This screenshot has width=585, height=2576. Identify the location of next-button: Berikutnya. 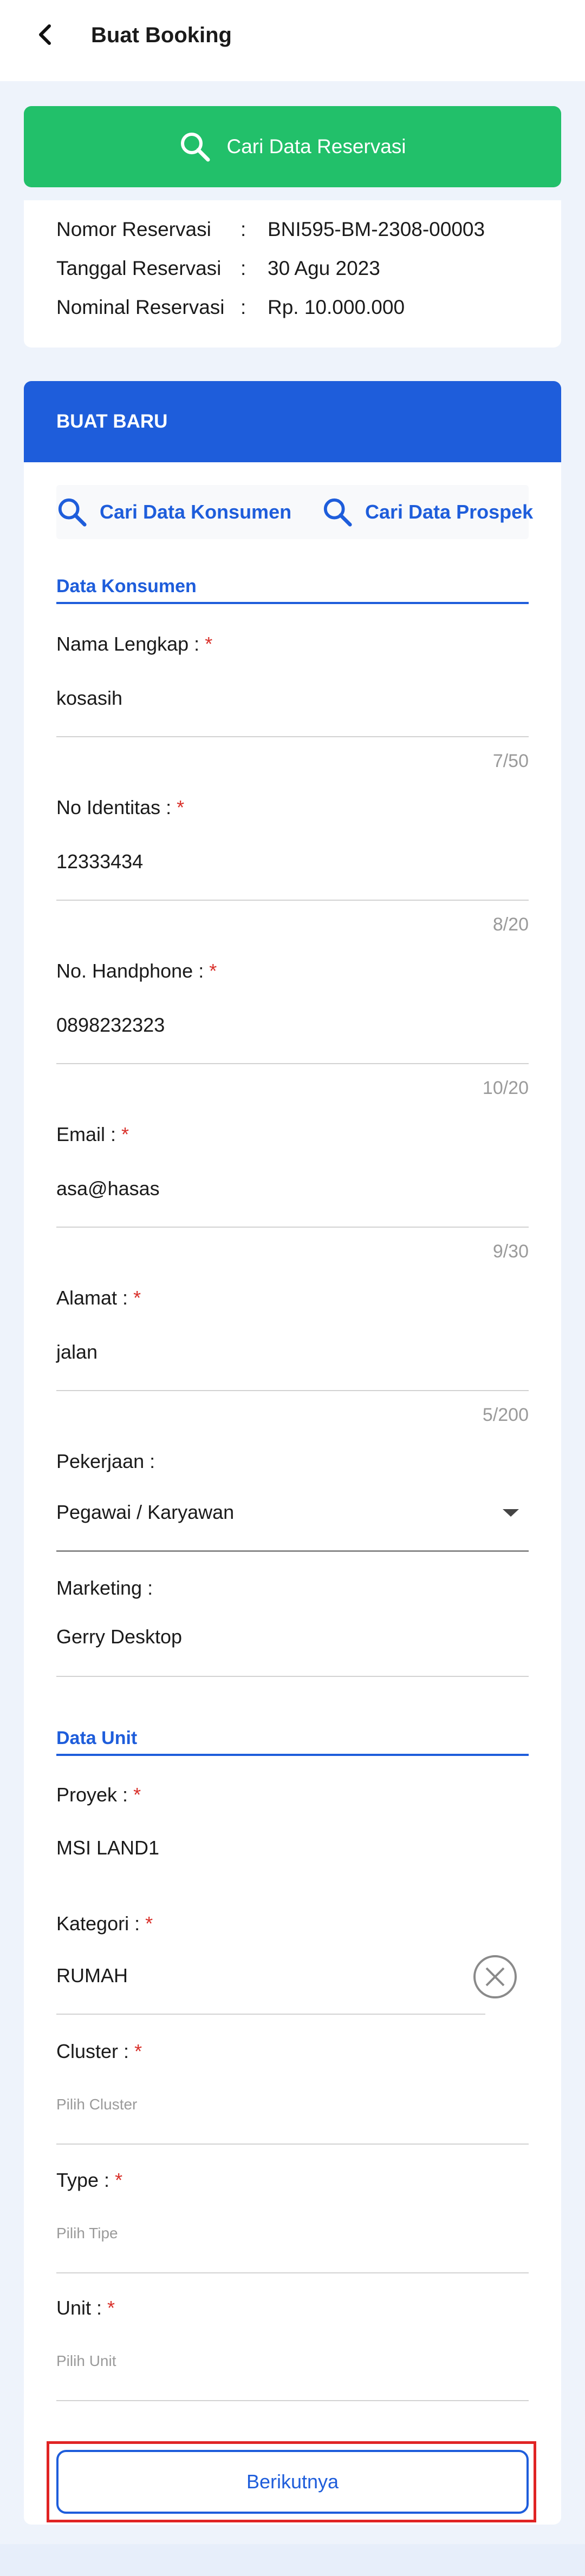
(292, 2482).